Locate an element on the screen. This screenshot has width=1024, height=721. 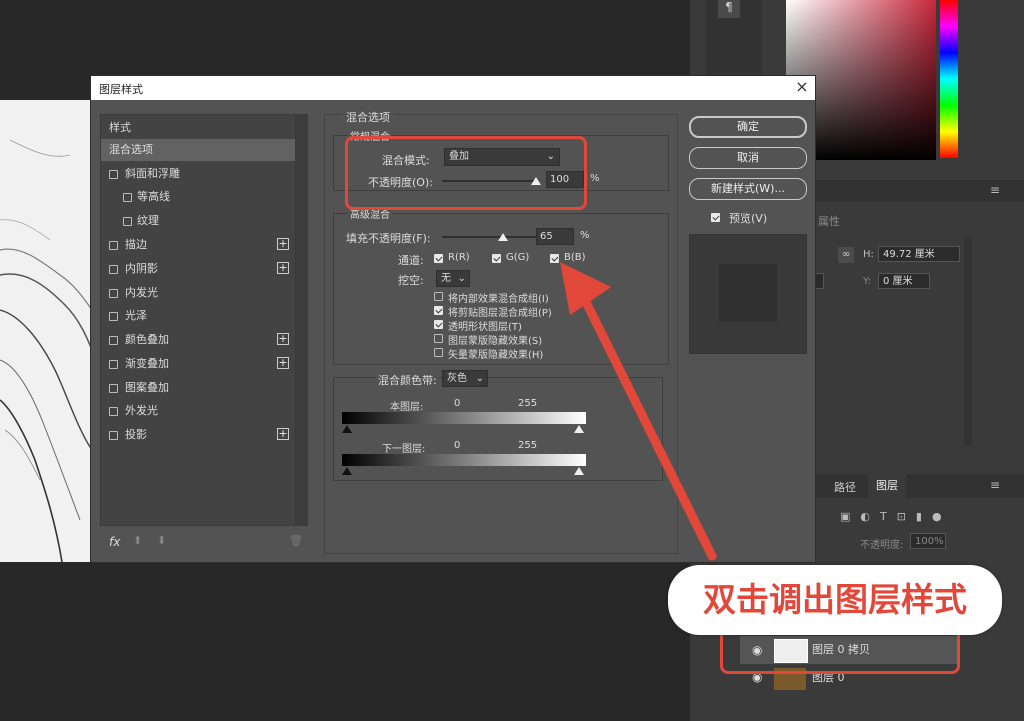
annotation-callout: 双击调出图层样式 is located at coordinates (835, 600).